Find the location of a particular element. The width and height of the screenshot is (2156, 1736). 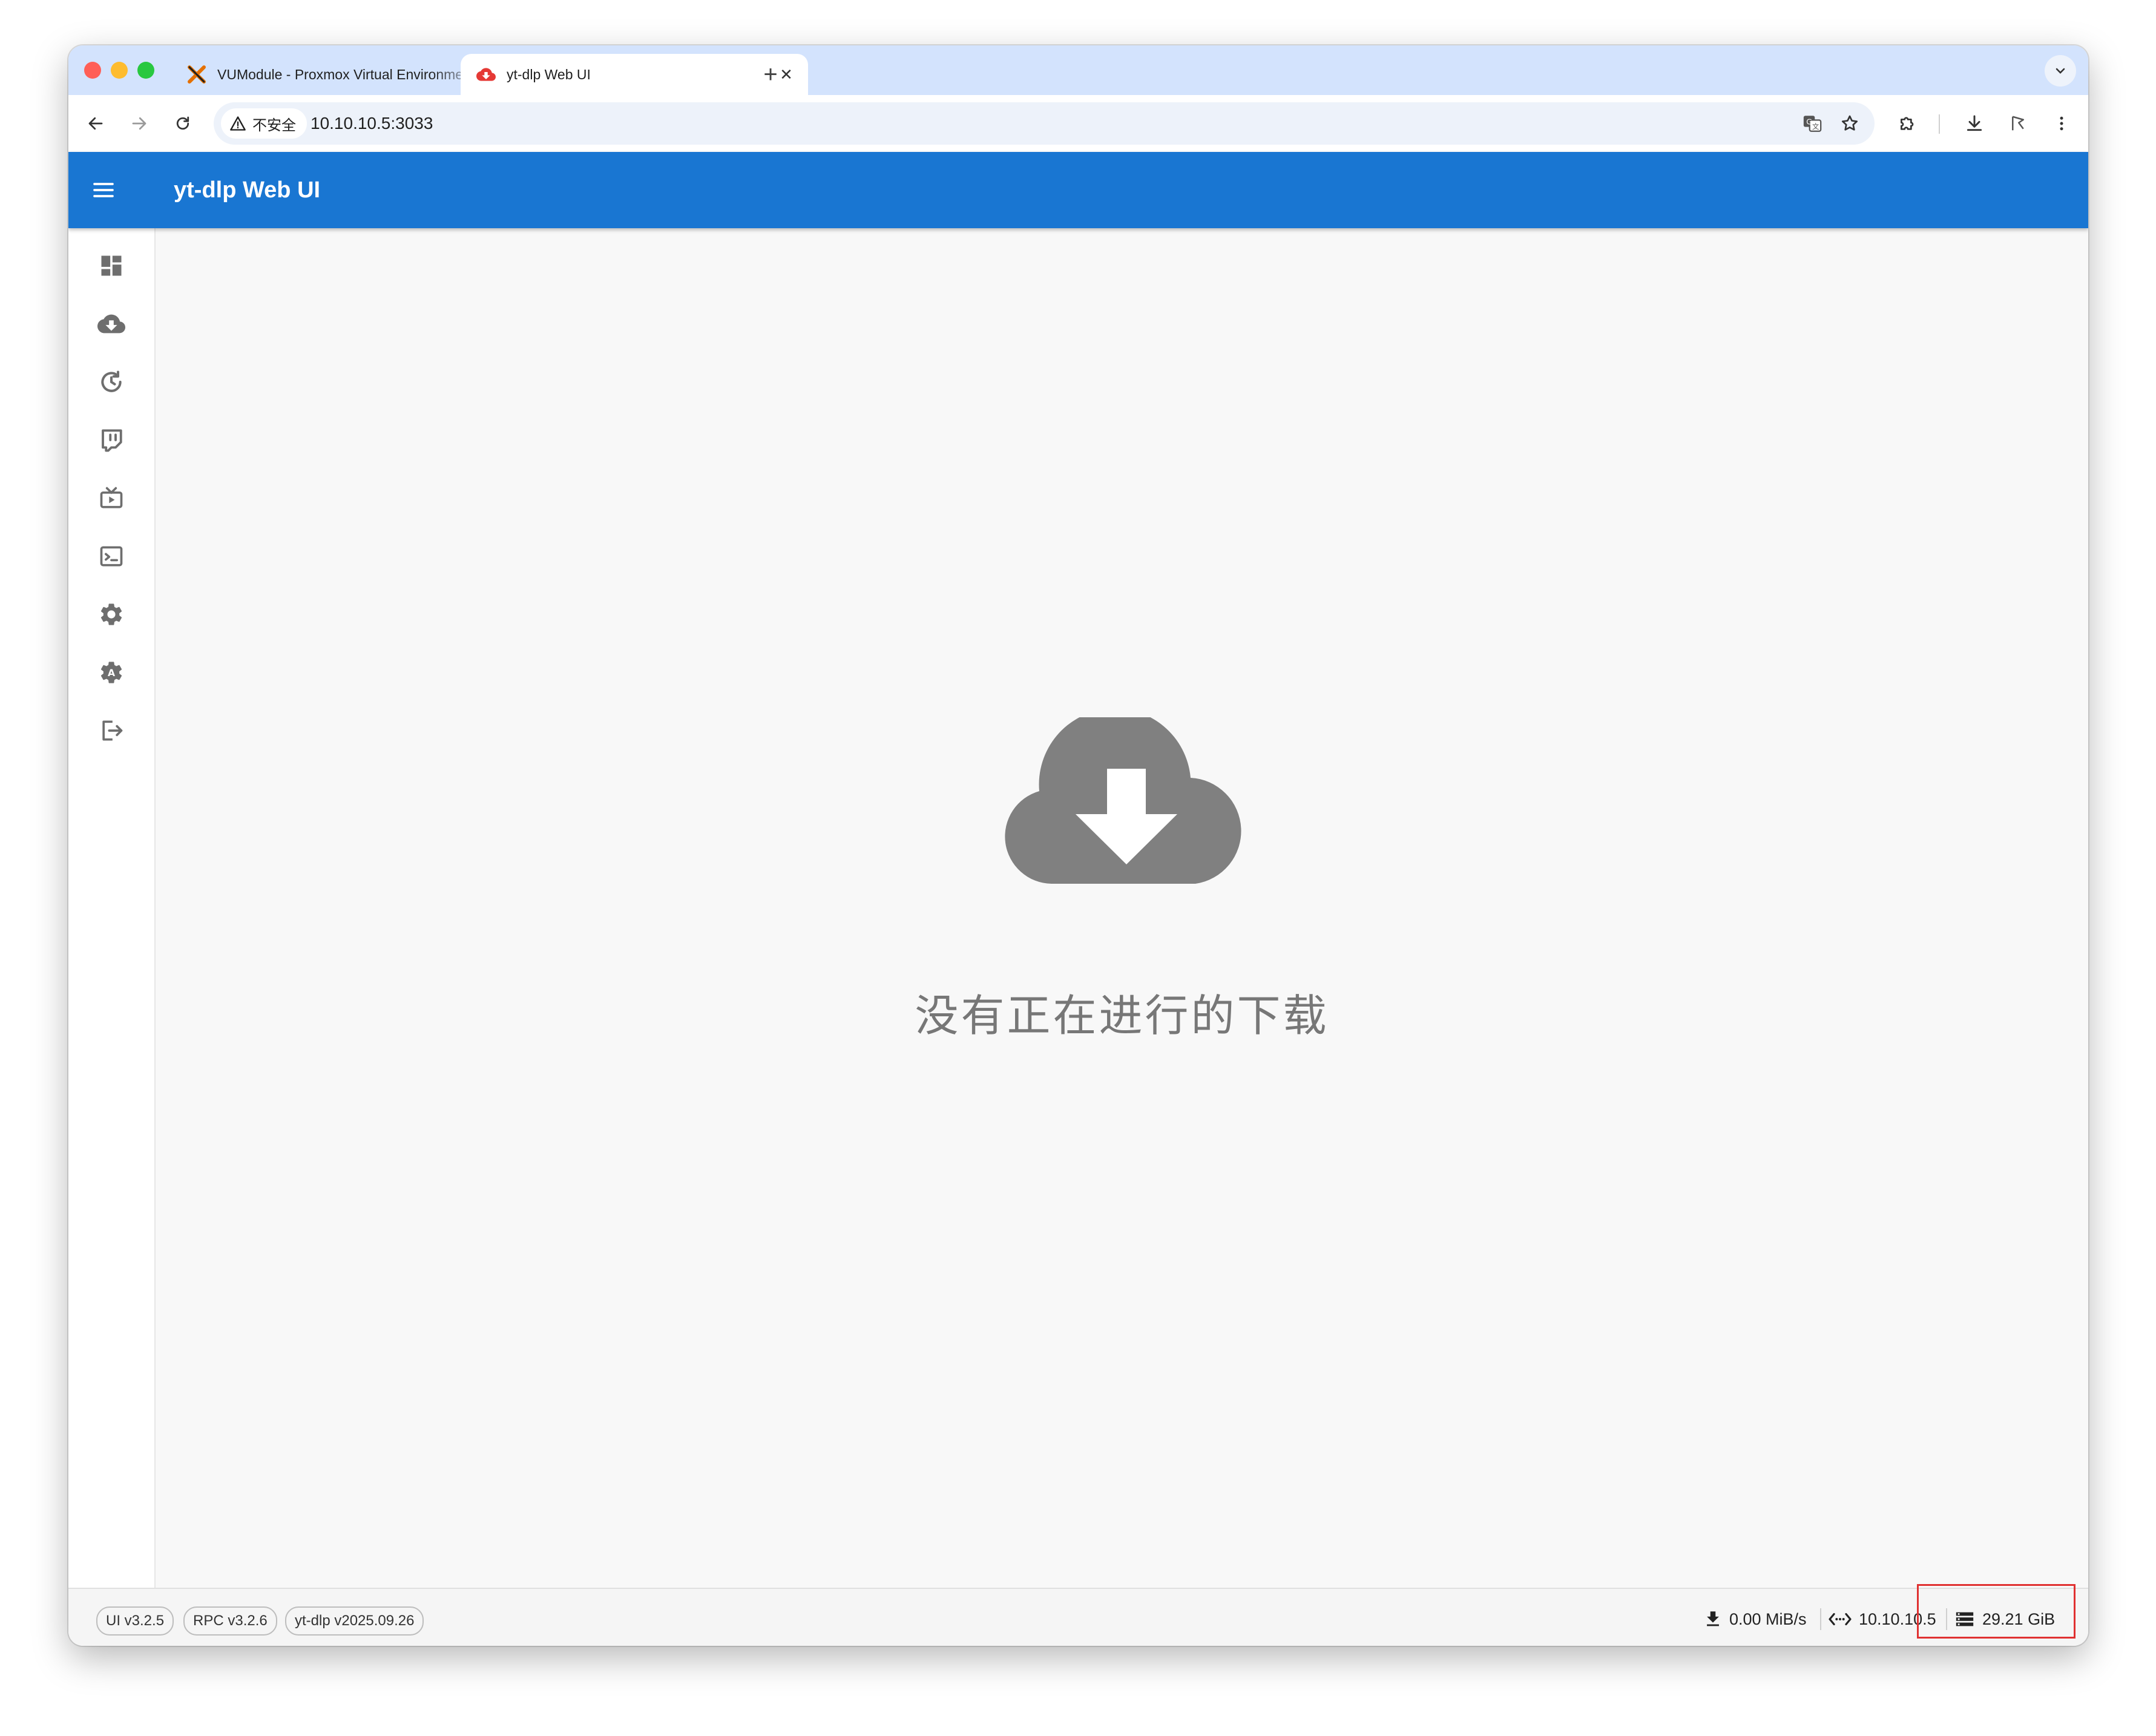

code-connection-icon is located at coordinates (1840, 1619).